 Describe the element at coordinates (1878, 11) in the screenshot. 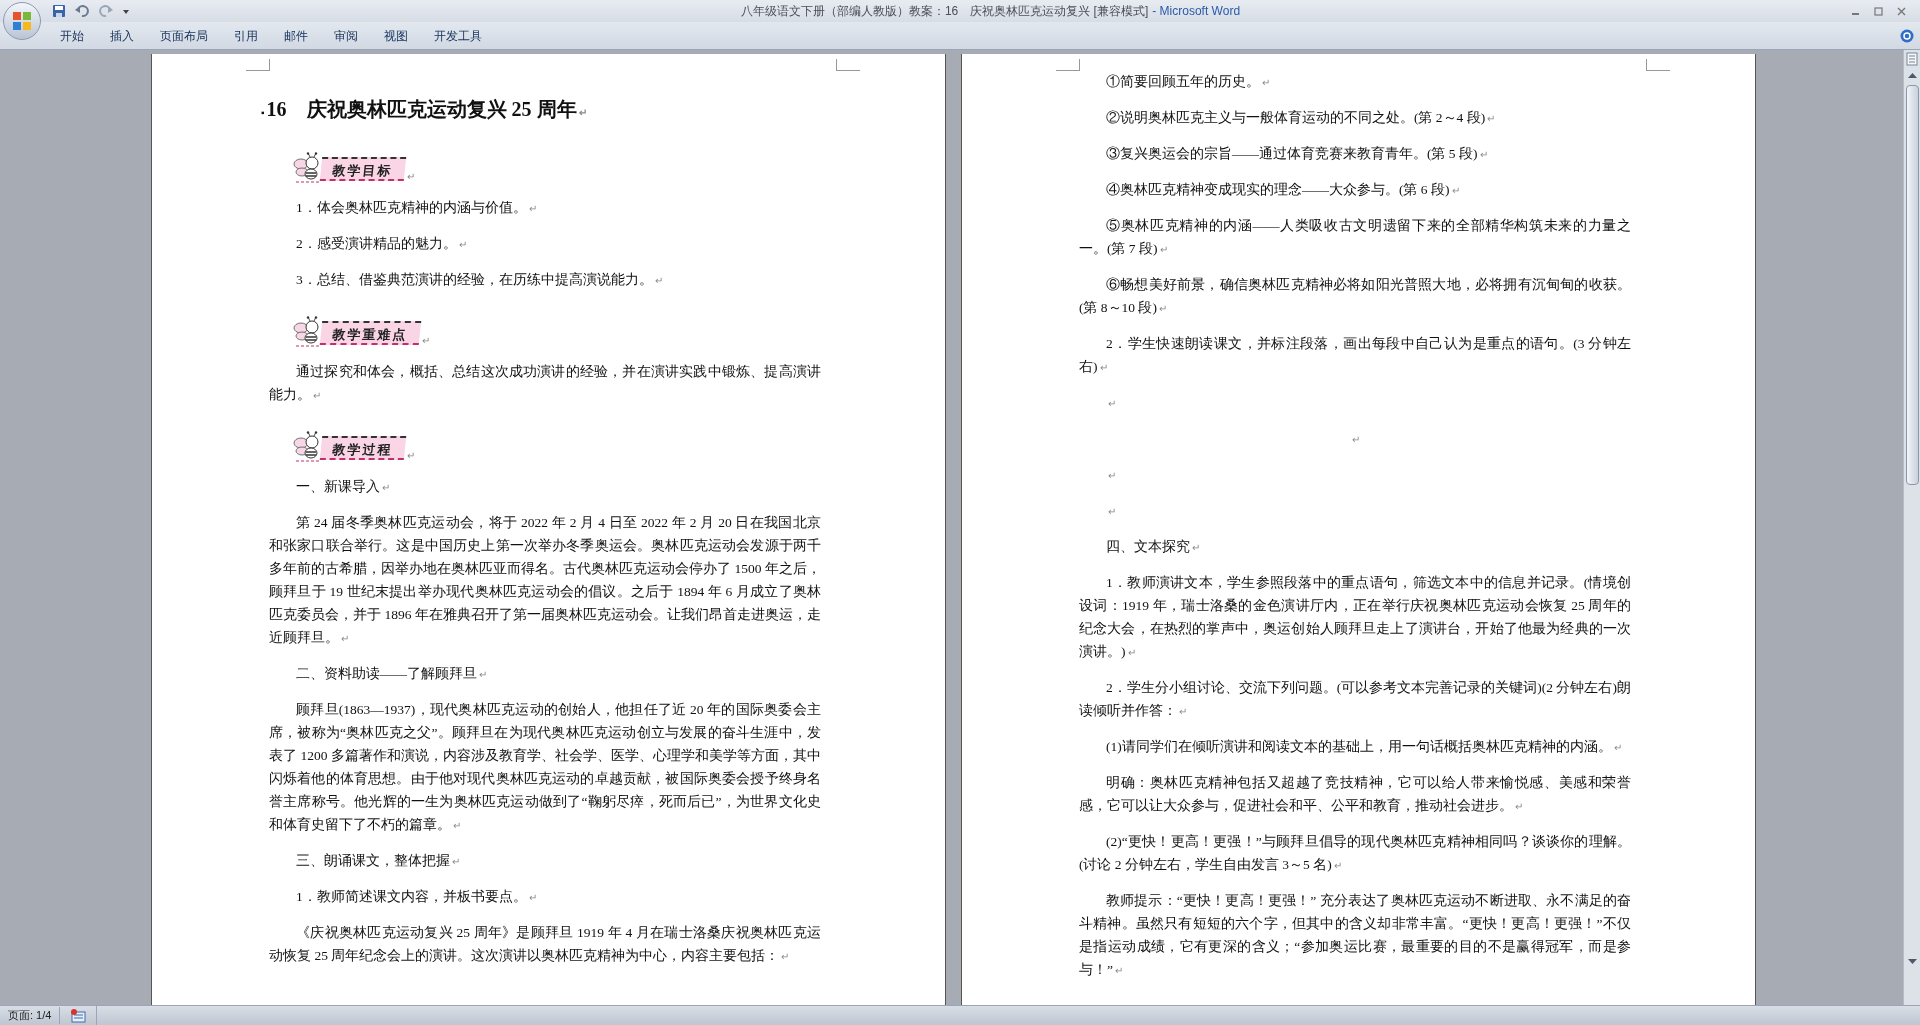

I see `maximize-icon` at that location.